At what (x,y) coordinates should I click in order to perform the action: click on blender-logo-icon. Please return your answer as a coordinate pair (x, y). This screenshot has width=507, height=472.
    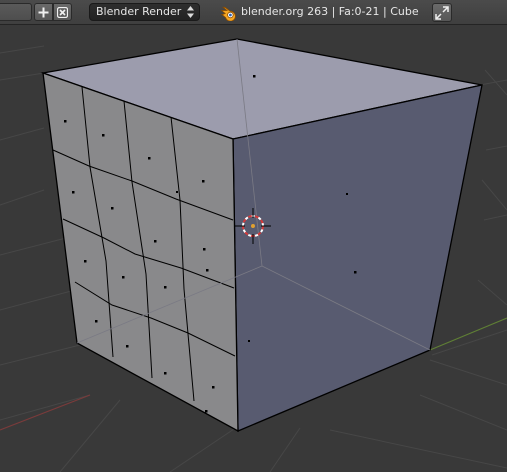
    Looking at the image, I should click on (228, 13).